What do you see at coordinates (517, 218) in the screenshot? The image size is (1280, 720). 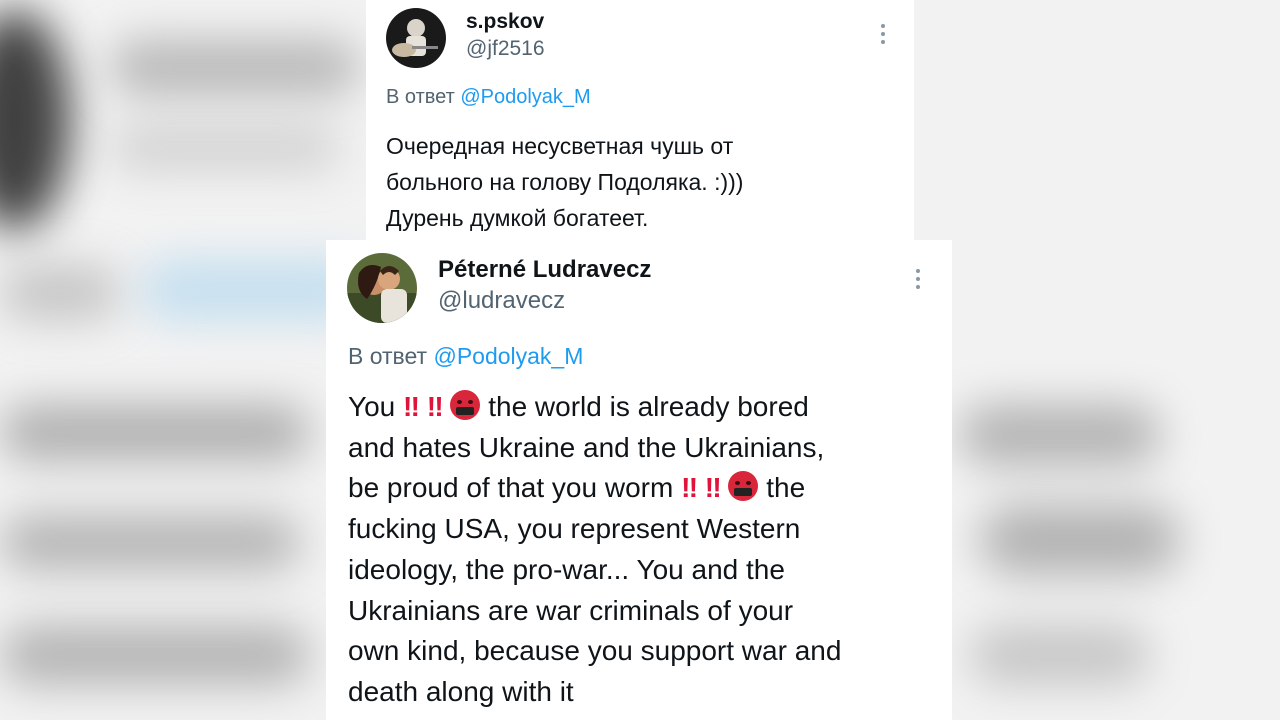 I see `tweet-text-line: Дурень думкой богатеет.` at bounding box center [517, 218].